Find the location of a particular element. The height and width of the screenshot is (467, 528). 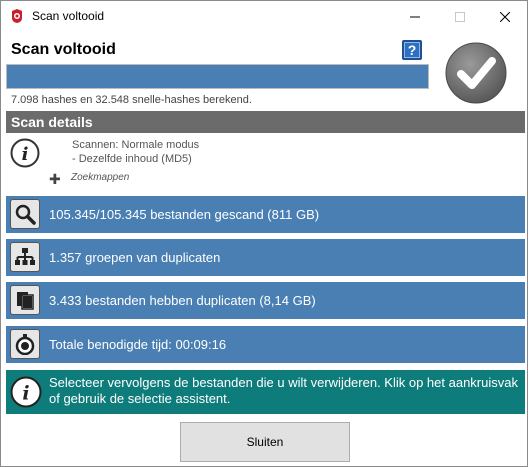

maximize-button is located at coordinates (460, 16).